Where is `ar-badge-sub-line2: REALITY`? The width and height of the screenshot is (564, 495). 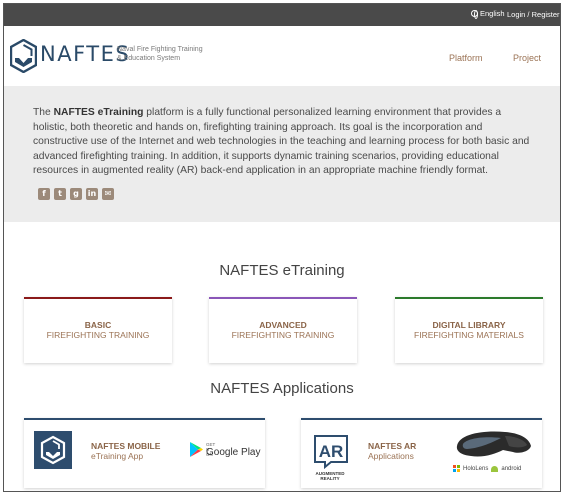 ar-badge-sub-line2: REALITY is located at coordinates (330, 478).